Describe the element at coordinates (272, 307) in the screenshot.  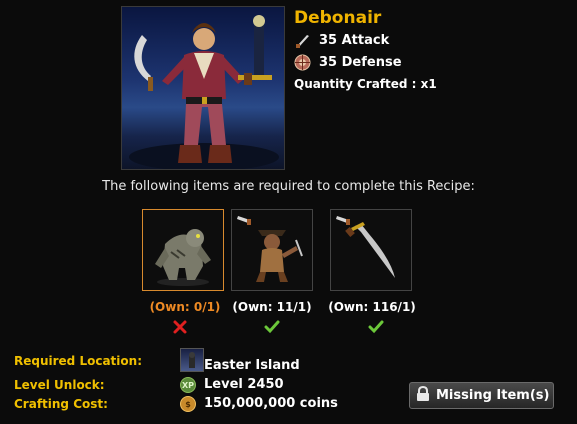
I see `ingredient-2-own-count: (Own: 11/1)` at that location.